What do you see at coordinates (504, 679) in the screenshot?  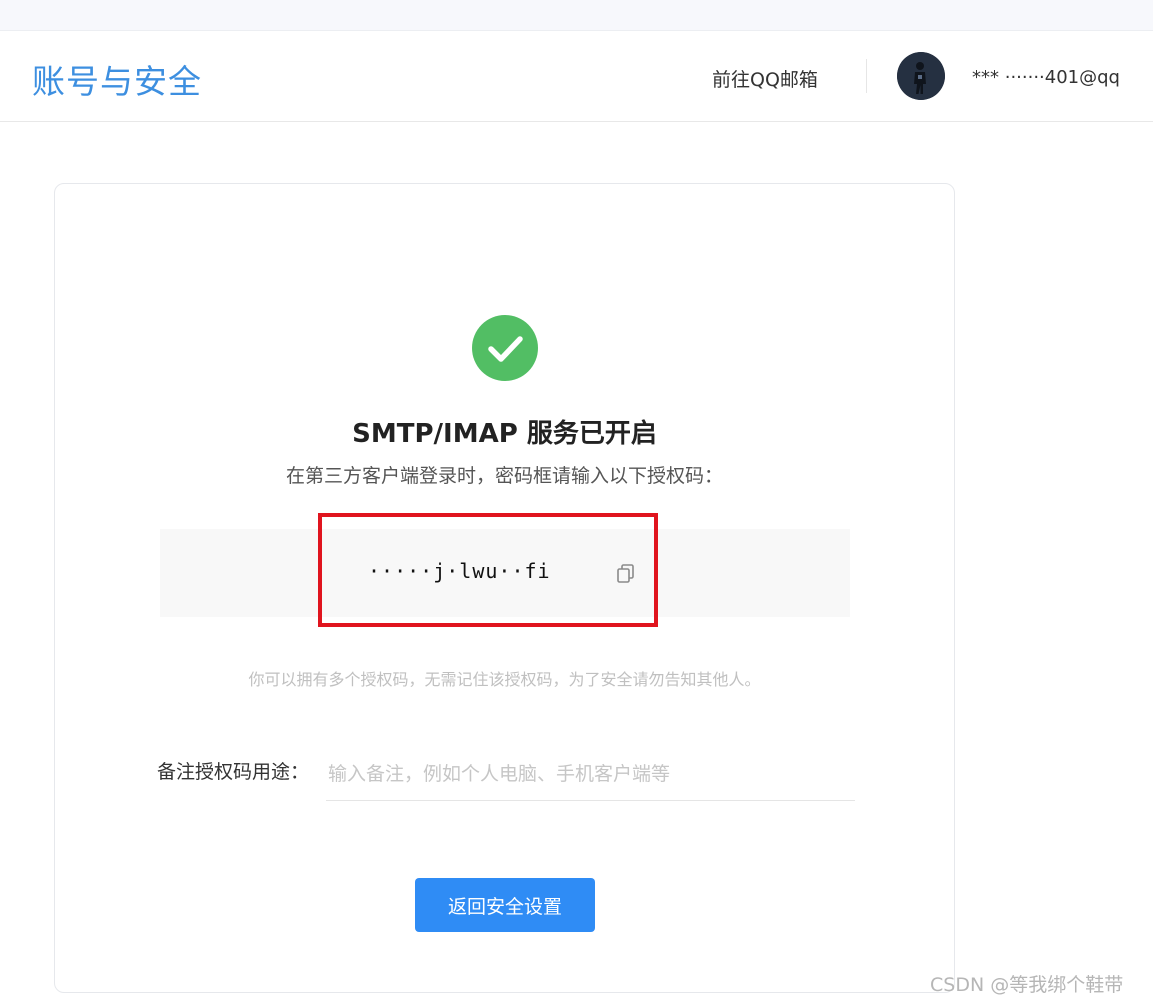 I see `auth-code-note: 你可以拥有多个授权码，无需记住该授权码，为了安全请勿告知其他人。` at bounding box center [504, 679].